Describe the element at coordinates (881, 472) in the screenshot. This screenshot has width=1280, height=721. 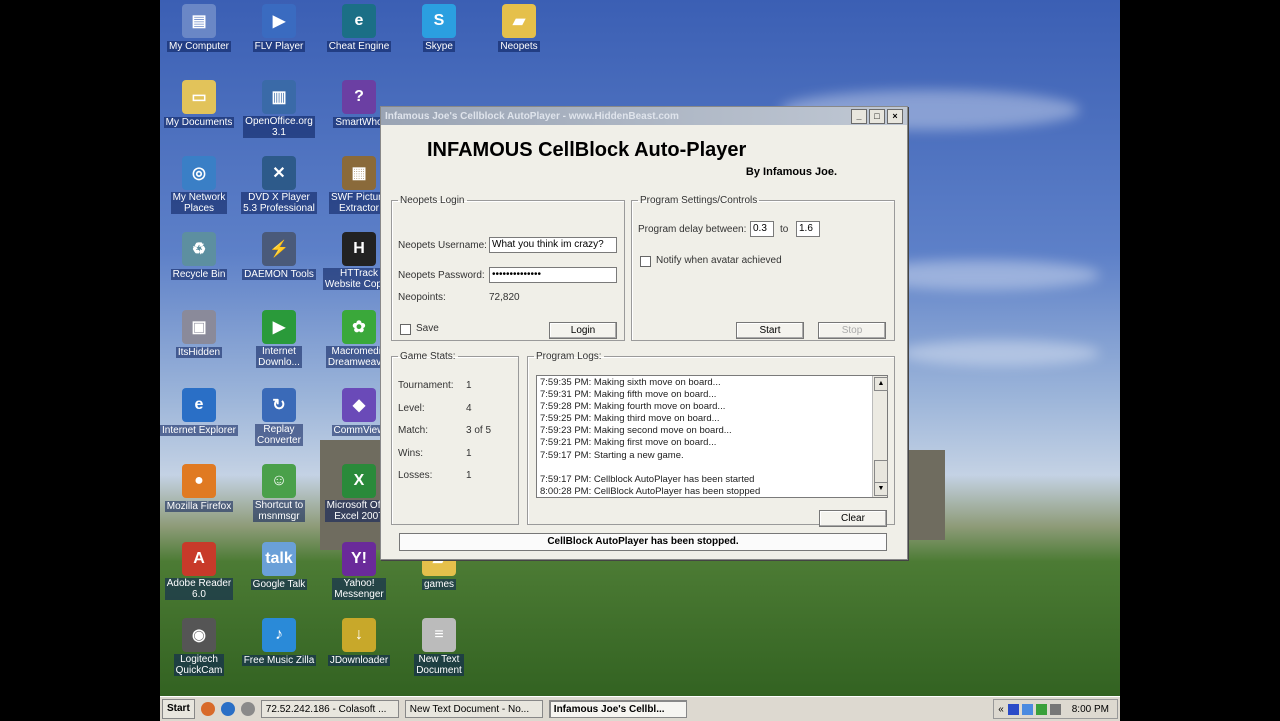
I see `scroll-thumb` at that location.